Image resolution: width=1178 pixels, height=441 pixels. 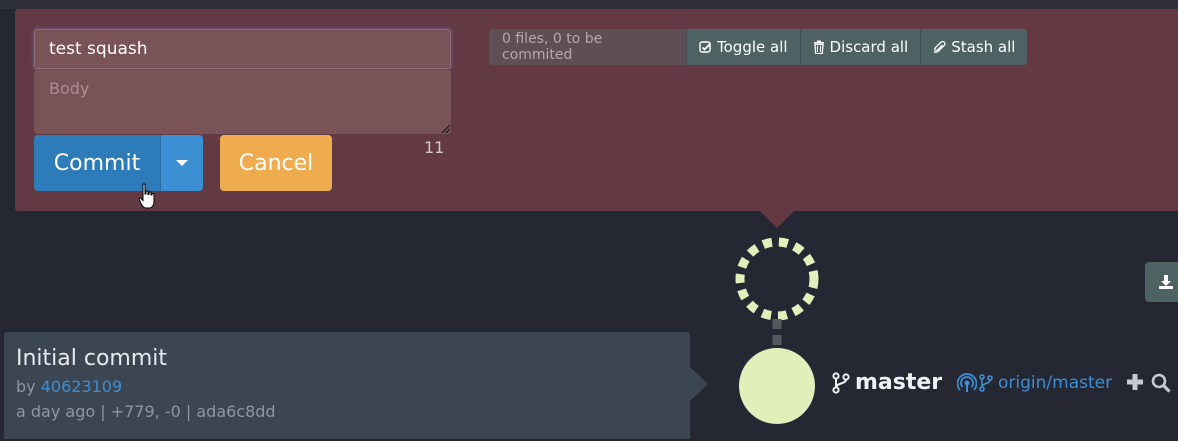 What do you see at coordinates (777, 279) in the screenshot?
I see `pending-commit-node` at bounding box center [777, 279].